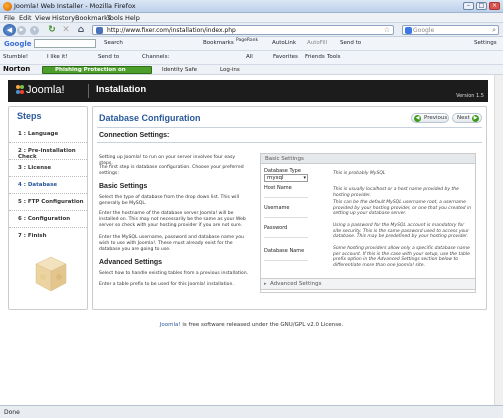 The width and height of the screenshot is (503, 418). What do you see at coordinates (18, 44) in the screenshot?
I see `google-logo: Google` at bounding box center [18, 44].